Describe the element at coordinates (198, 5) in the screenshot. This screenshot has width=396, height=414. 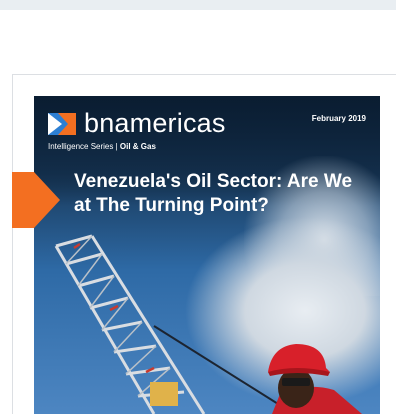
I see `top-bar` at that location.